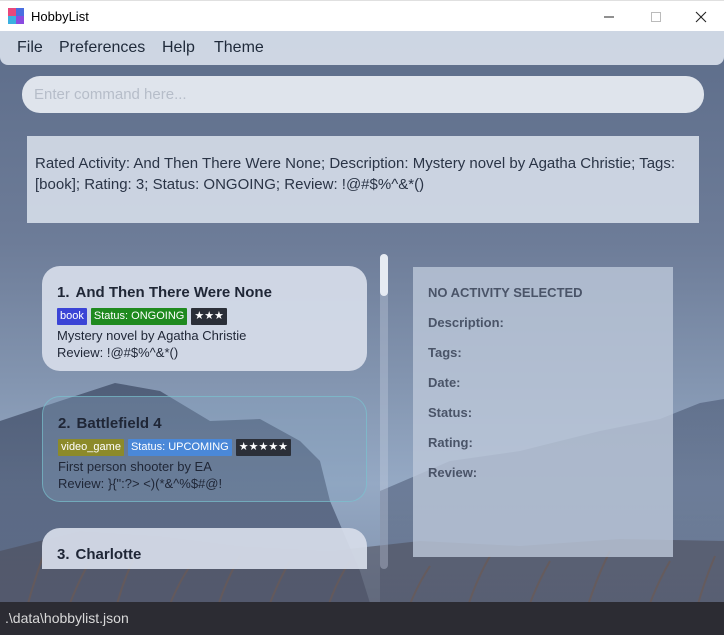 This screenshot has width=724, height=635. What do you see at coordinates (212, 425) in the screenshot?
I see `activity-title: 2. Battlefield 4` at bounding box center [212, 425].